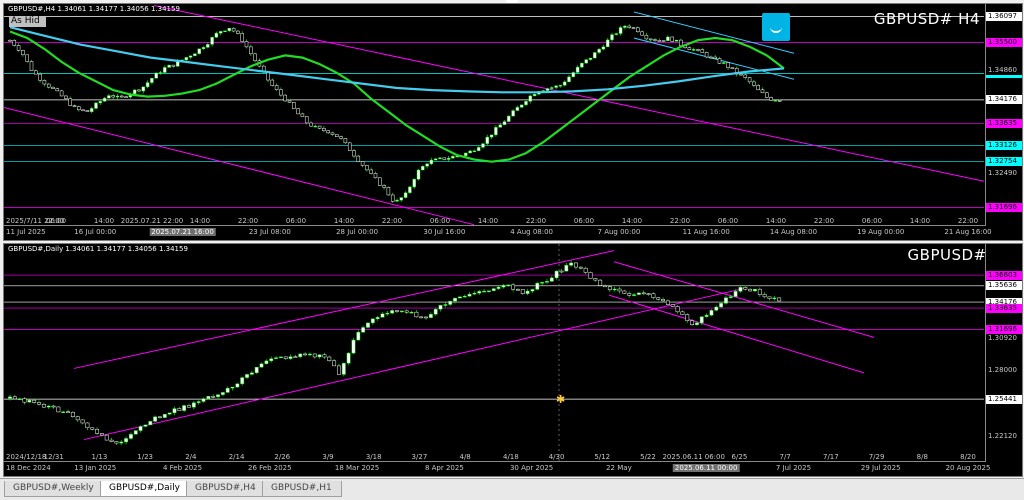 This screenshot has height=500, width=1024. Describe the element at coordinates (27, 21) in the screenshot. I see `h4-hidden-tag: As Hid` at that location.